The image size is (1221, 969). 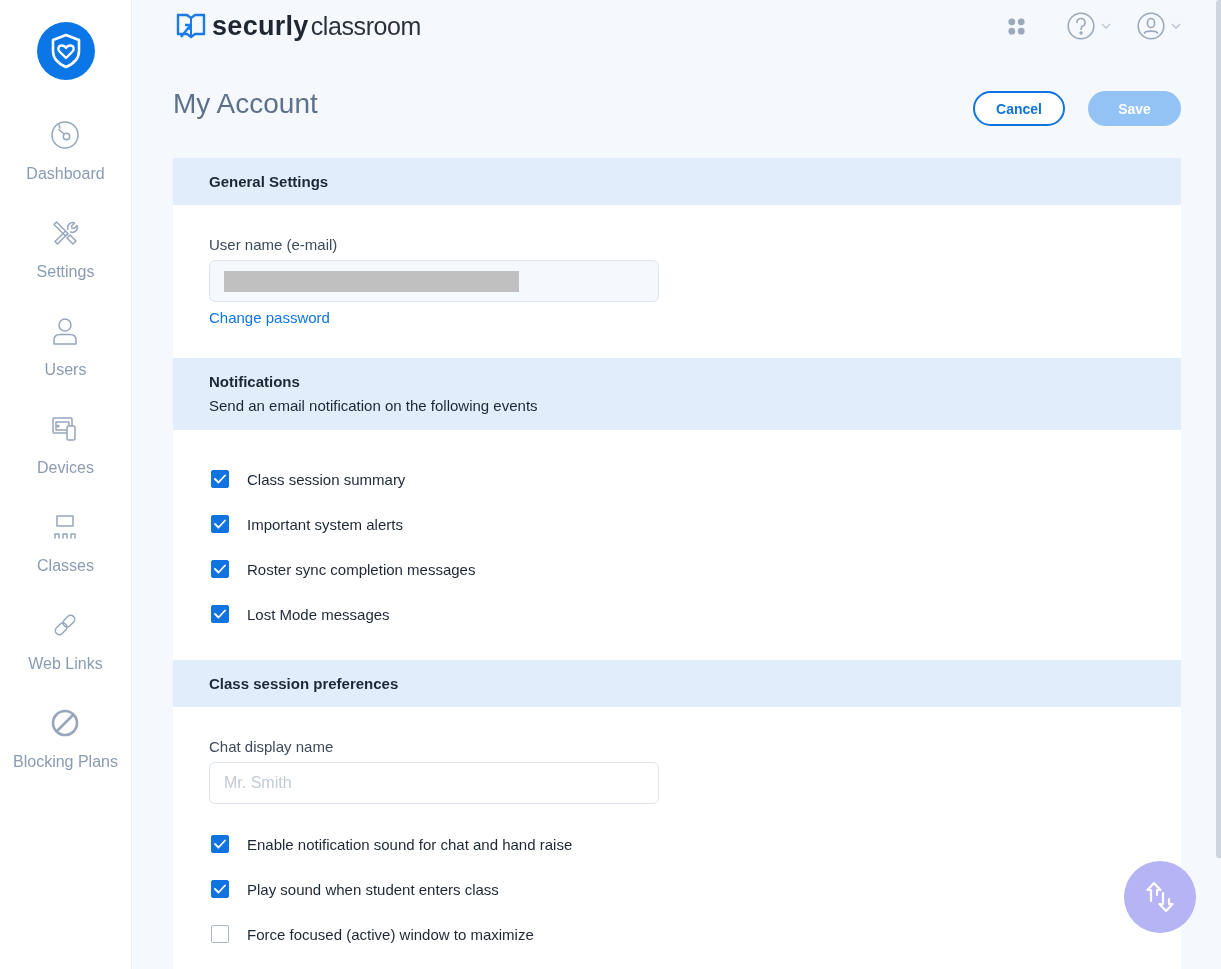 What do you see at coordinates (326, 479) in the screenshot?
I see `checkbox-label: Class session summary` at bounding box center [326, 479].